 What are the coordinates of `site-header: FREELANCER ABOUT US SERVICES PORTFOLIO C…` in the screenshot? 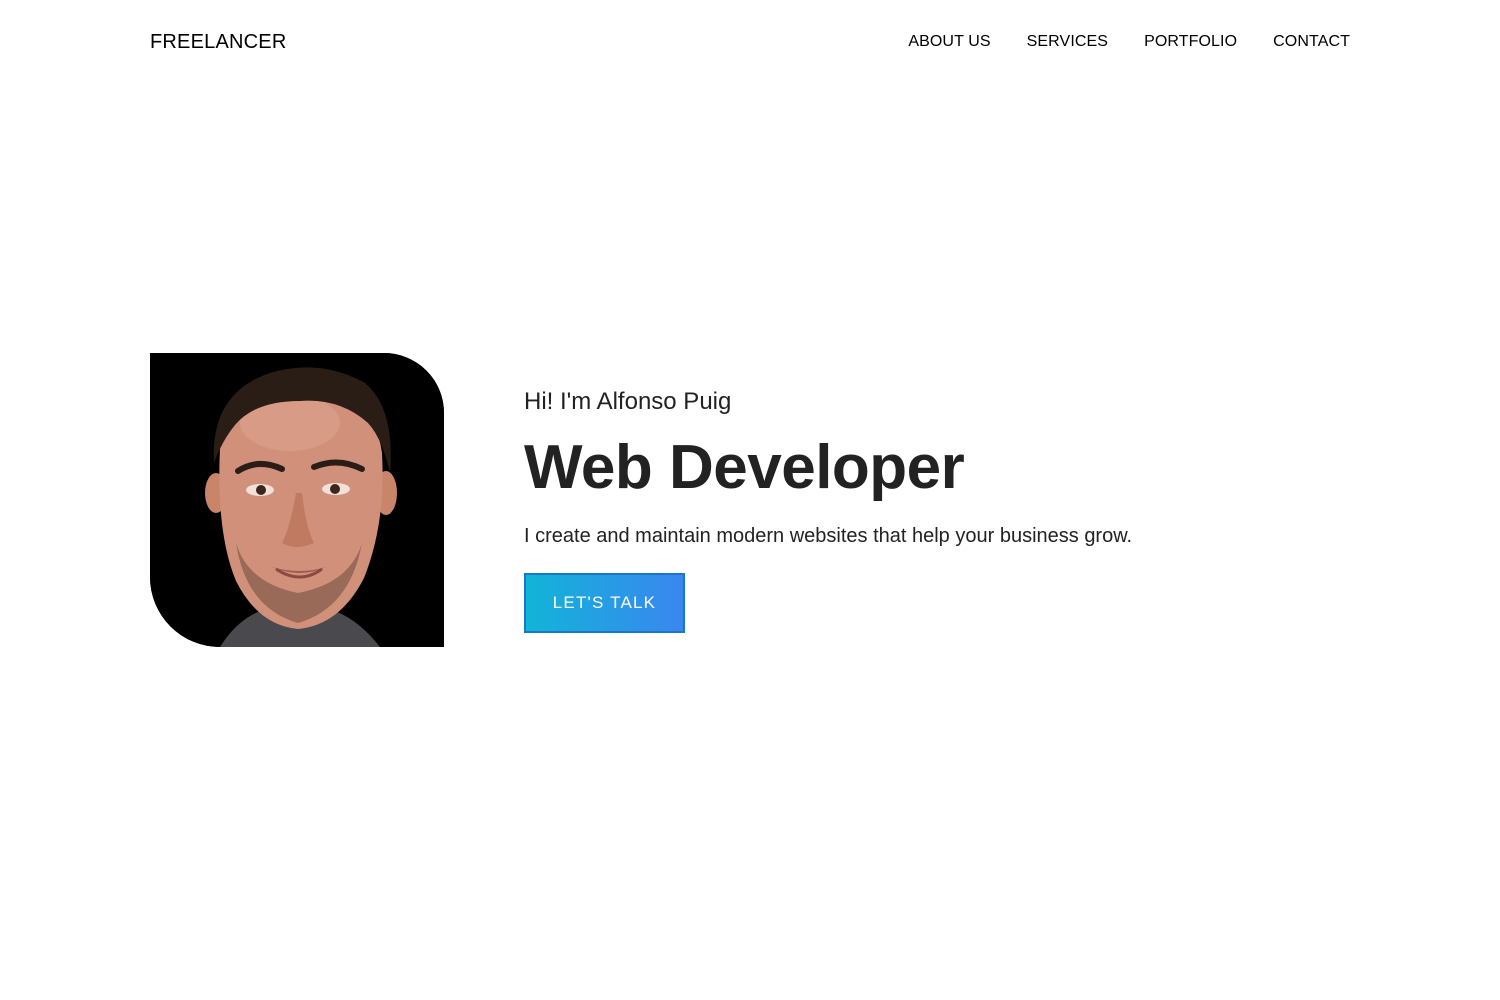 It's located at (750, 42).